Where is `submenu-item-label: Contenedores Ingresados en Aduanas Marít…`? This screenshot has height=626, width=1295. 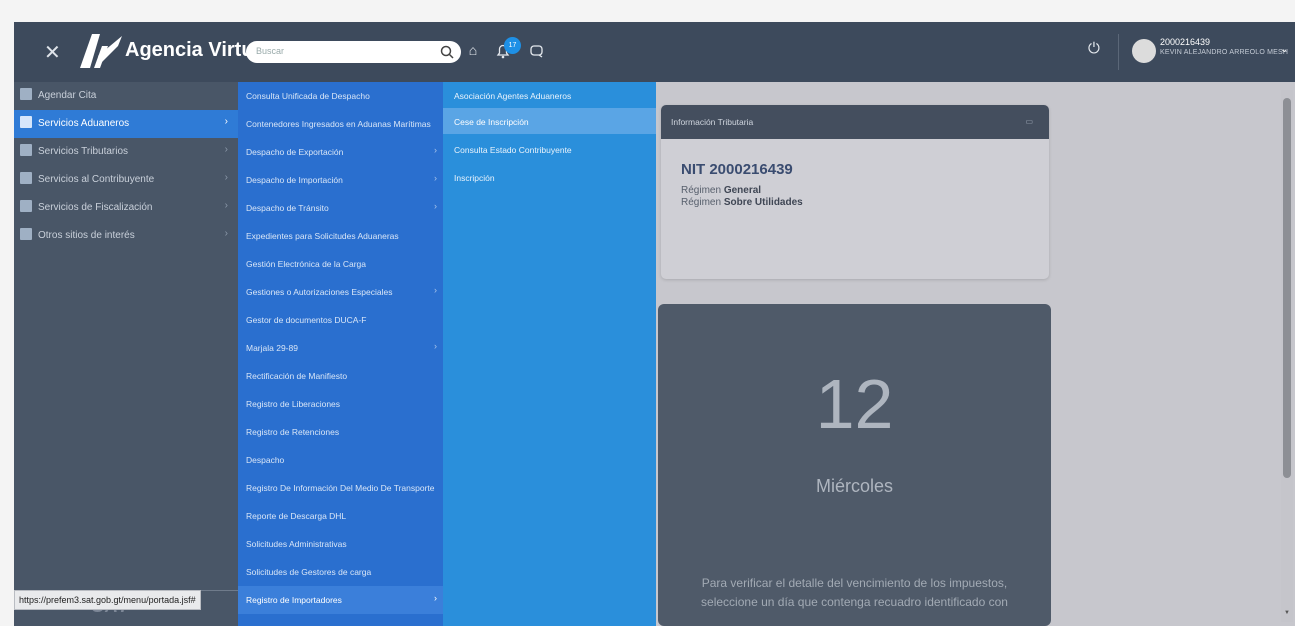 submenu-item-label: Contenedores Ingresados en Aduanas Marít… is located at coordinates (338, 124).